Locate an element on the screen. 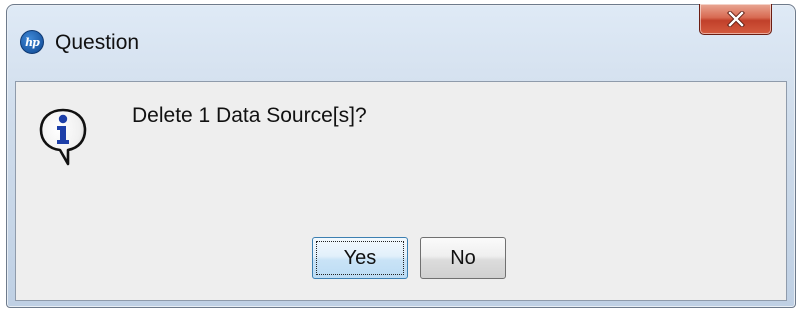 The height and width of the screenshot is (314, 803). hp-logo-text: hp is located at coordinates (32, 42).